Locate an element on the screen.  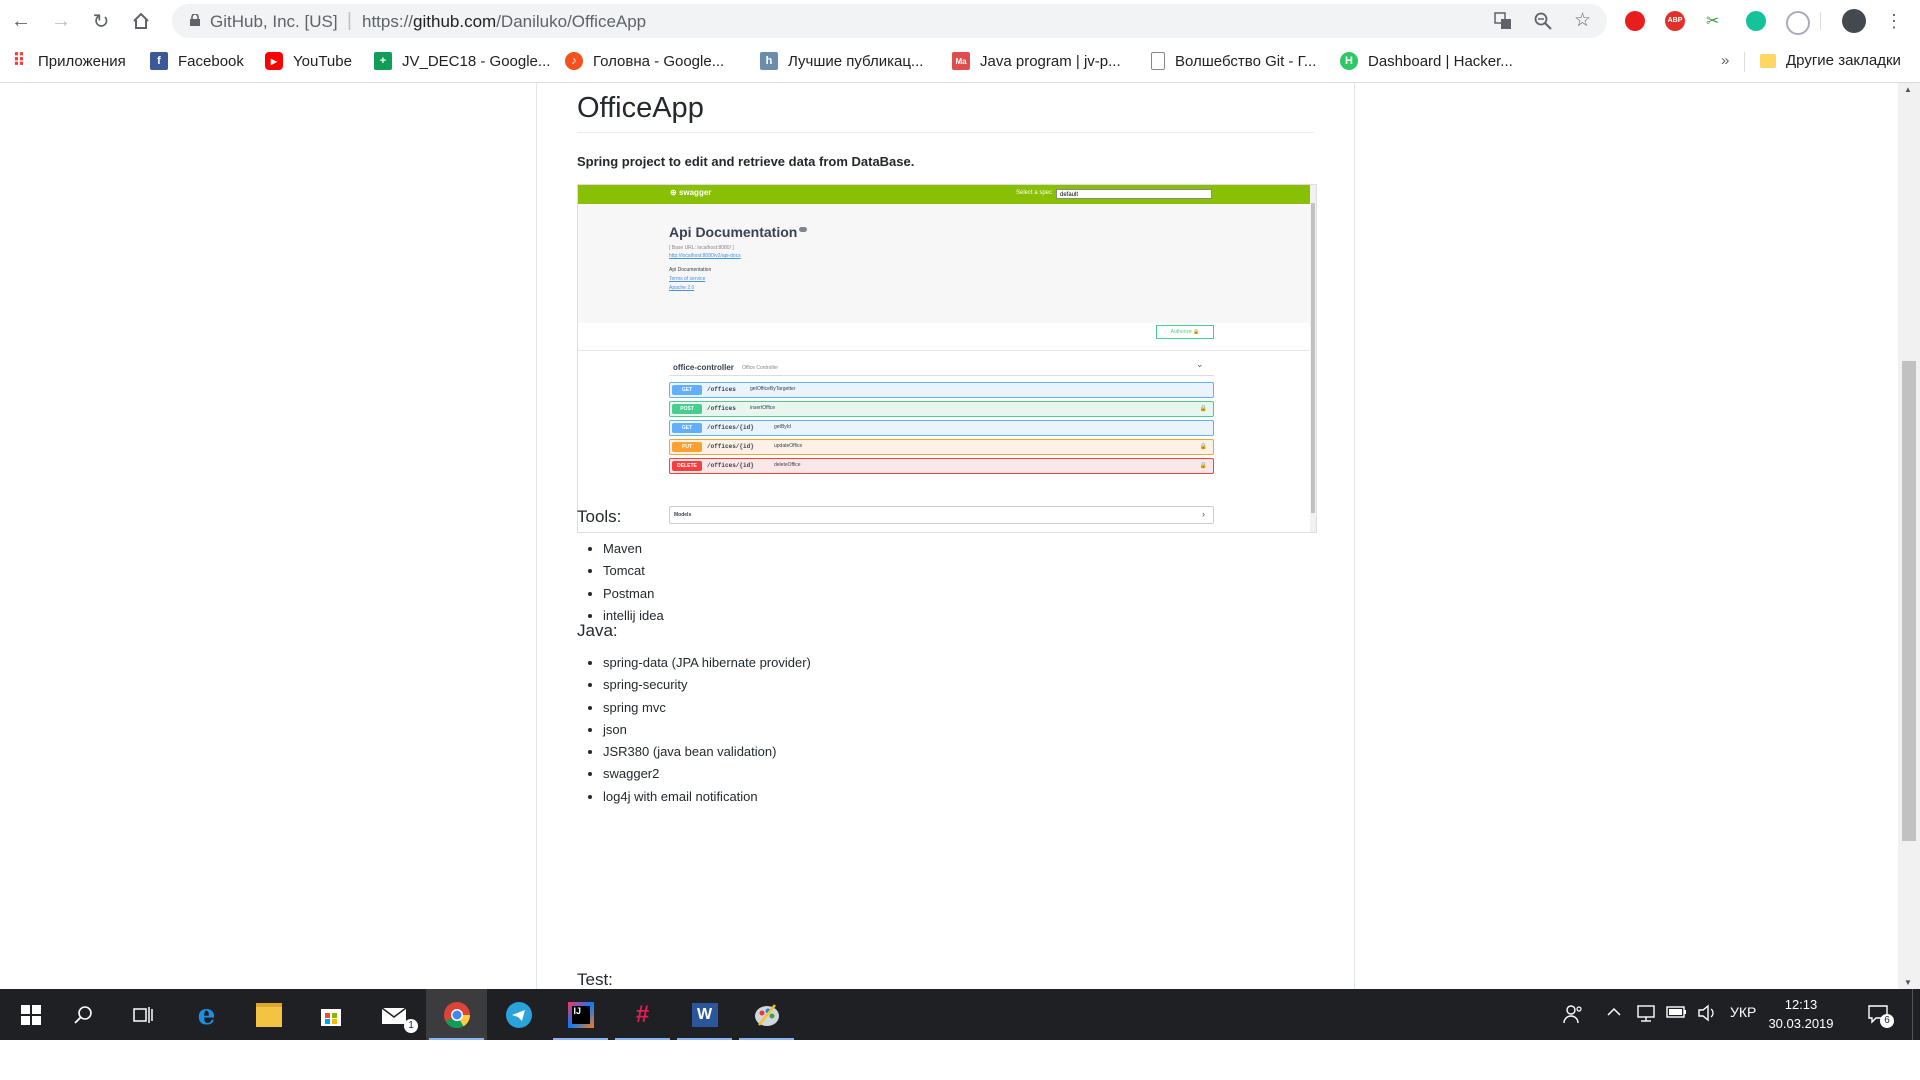
translate-icon is located at coordinates (1503, 23).